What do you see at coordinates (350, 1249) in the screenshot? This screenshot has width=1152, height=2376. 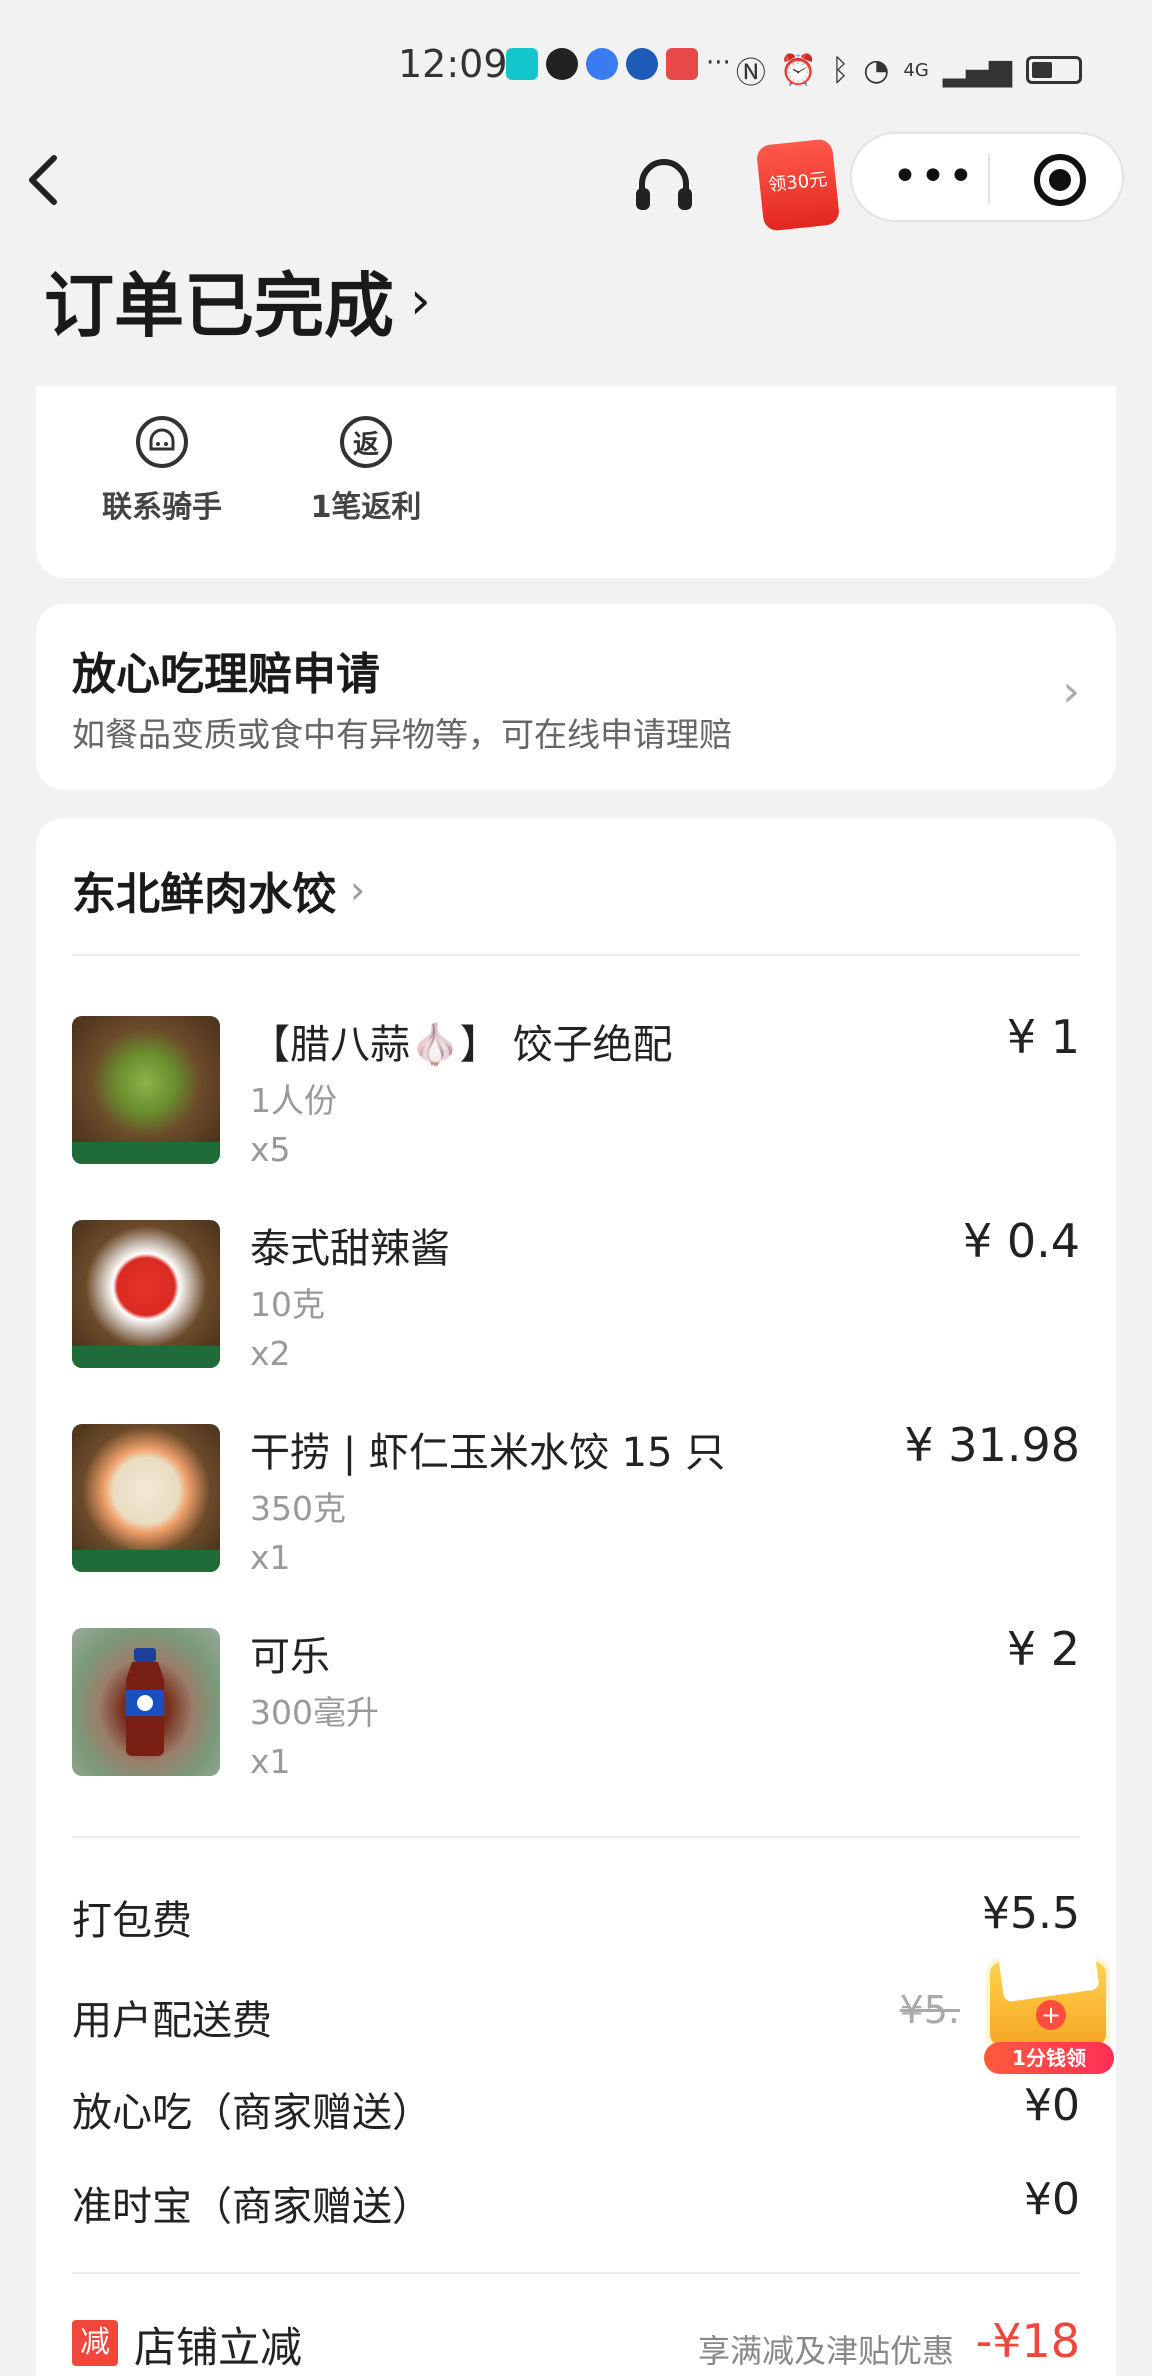 I see `item-name: 泰式甜辣酱` at bounding box center [350, 1249].